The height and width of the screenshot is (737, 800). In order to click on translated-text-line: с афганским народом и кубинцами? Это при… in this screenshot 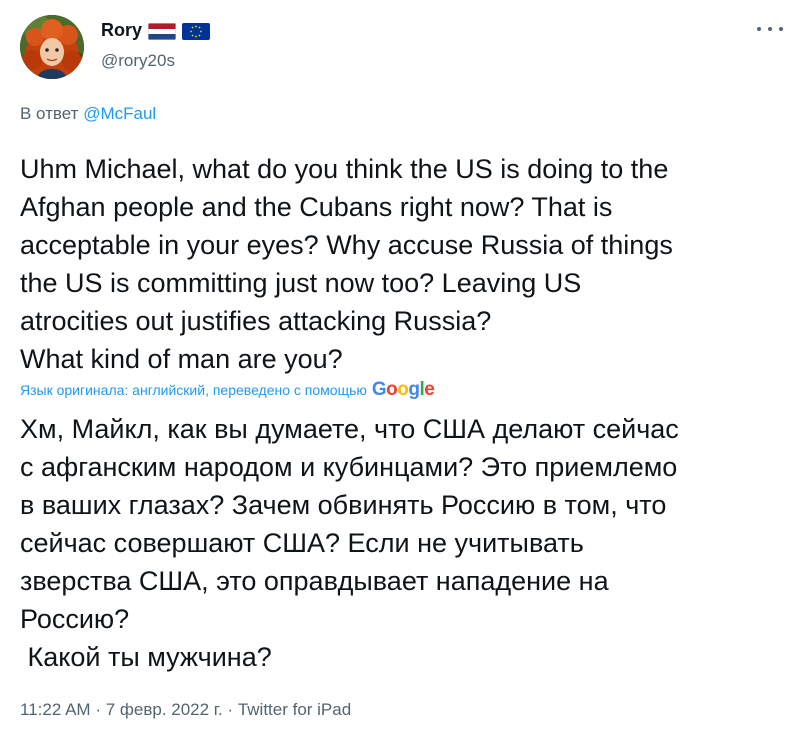, I will do `click(349, 467)`.